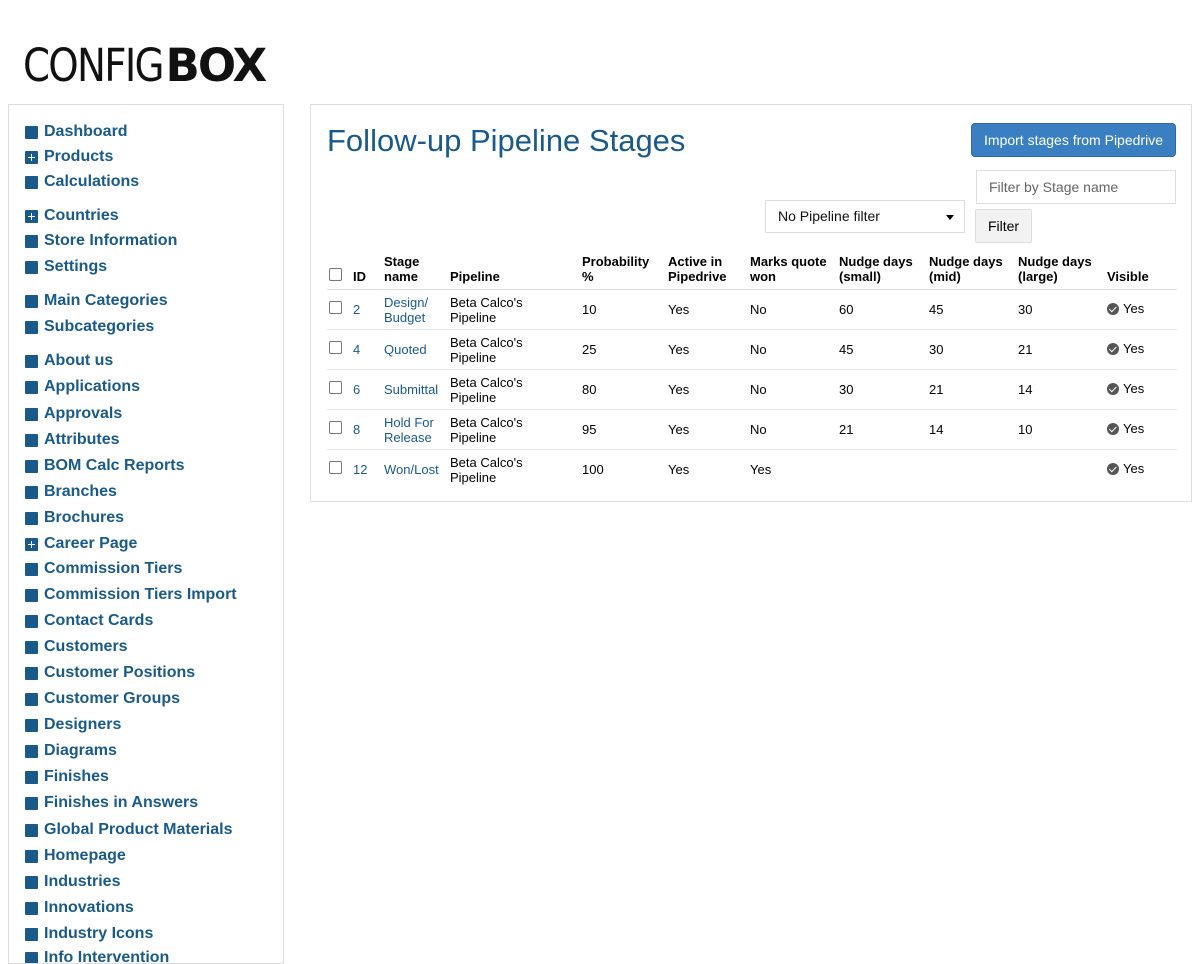  Describe the element at coordinates (1076, 187) in the screenshot. I see `stage-name-filter-input: Filter by Stage name` at that location.